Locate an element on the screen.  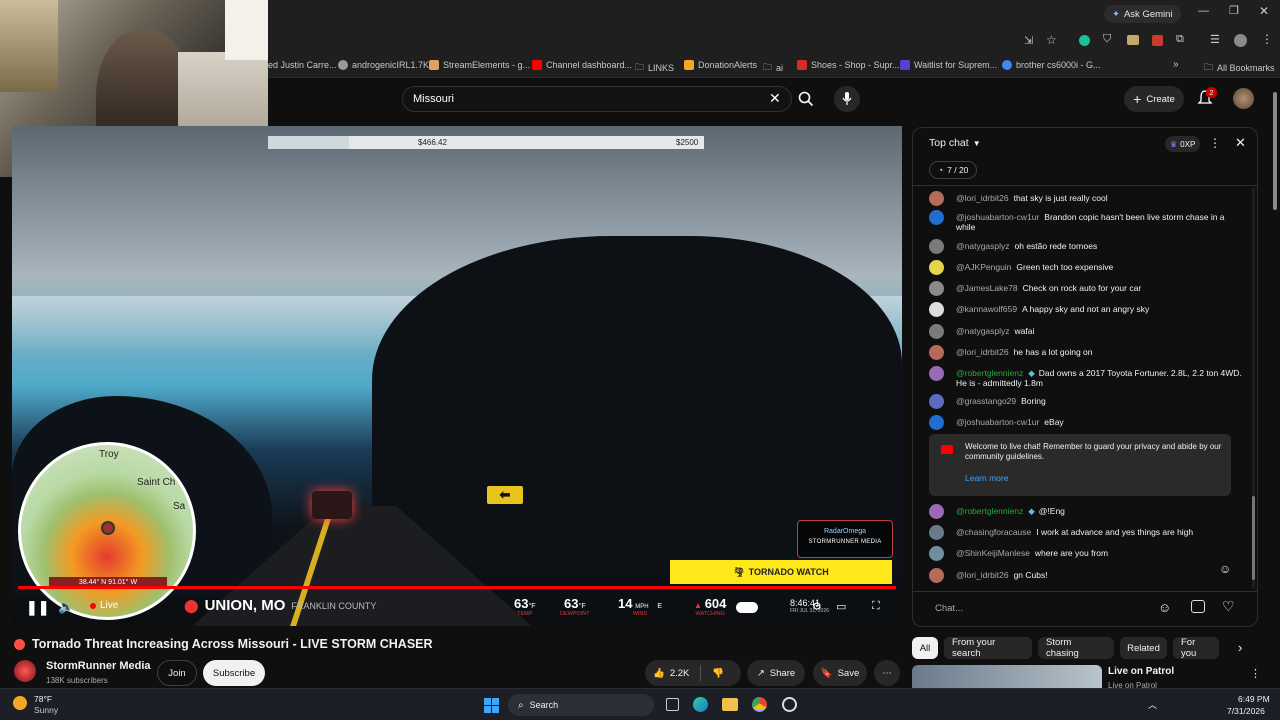
taskbar-time: 6:49 PM is located at coordinates (1254, 699).